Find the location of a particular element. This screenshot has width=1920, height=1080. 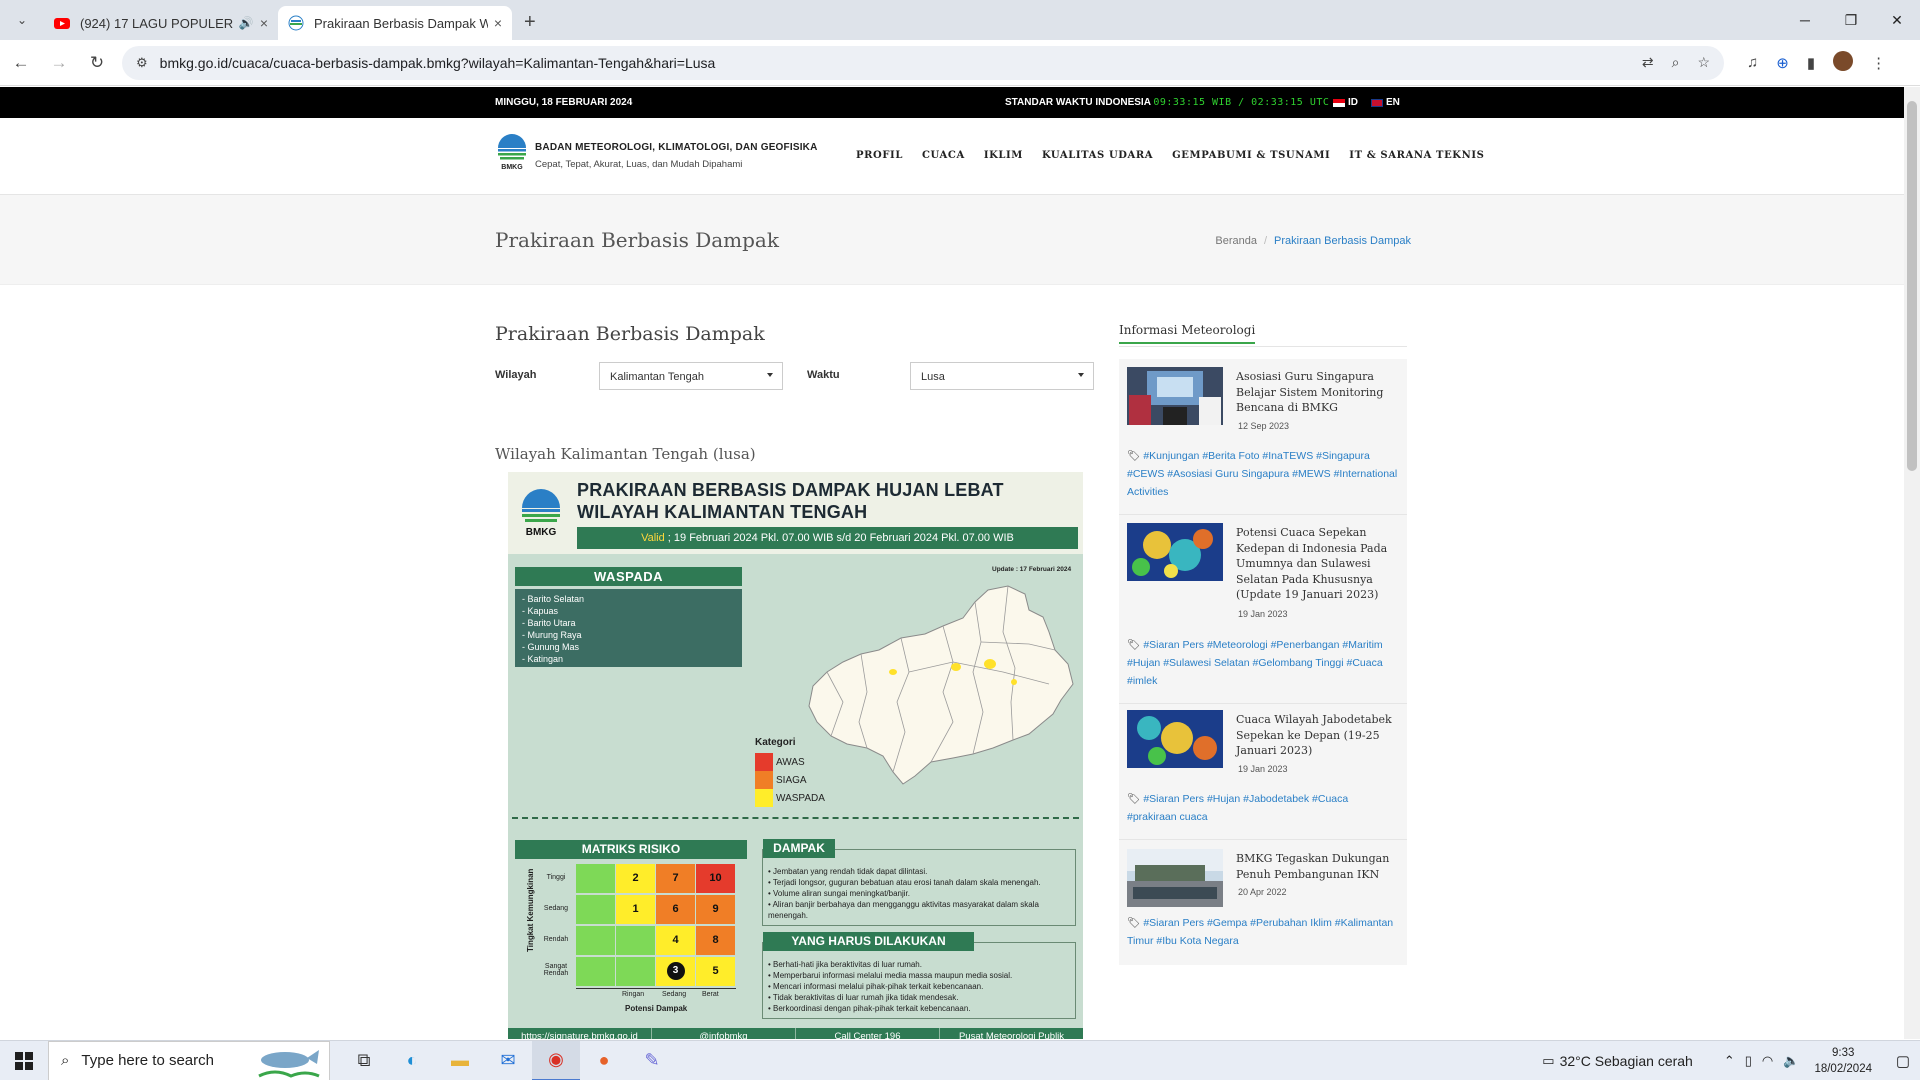

scrollbar-thumb is located at coordinates (1912, 286).